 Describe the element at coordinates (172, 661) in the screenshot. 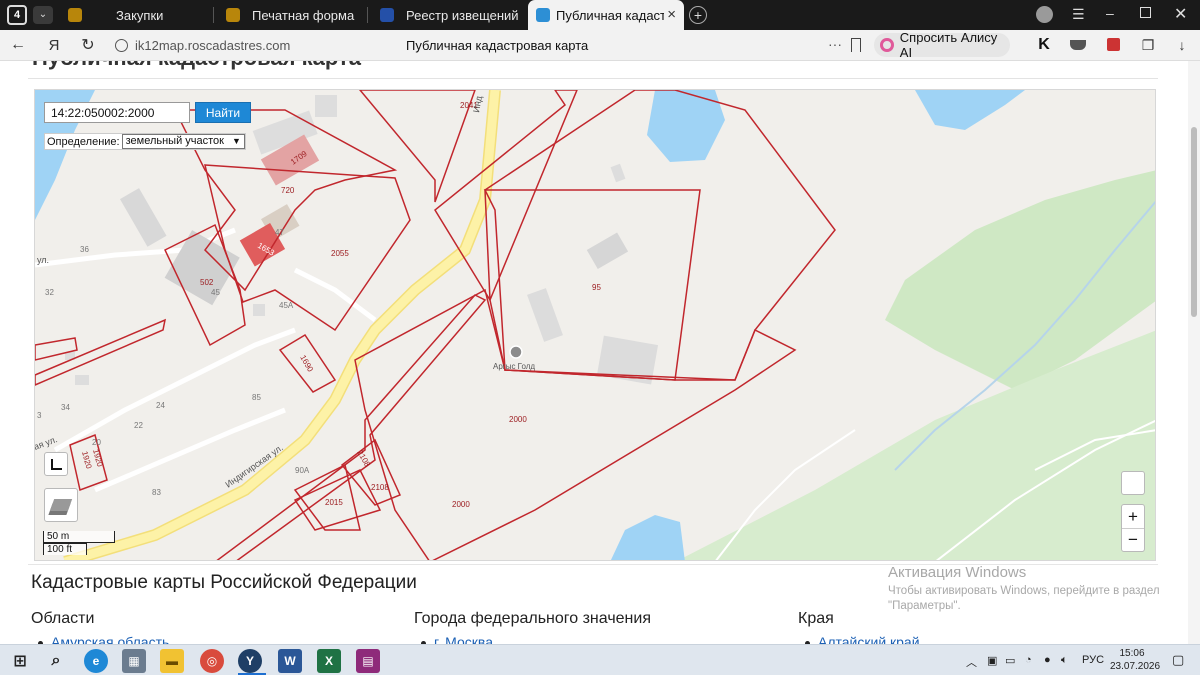

I see `file-explorer-icon: ▬` at that location.